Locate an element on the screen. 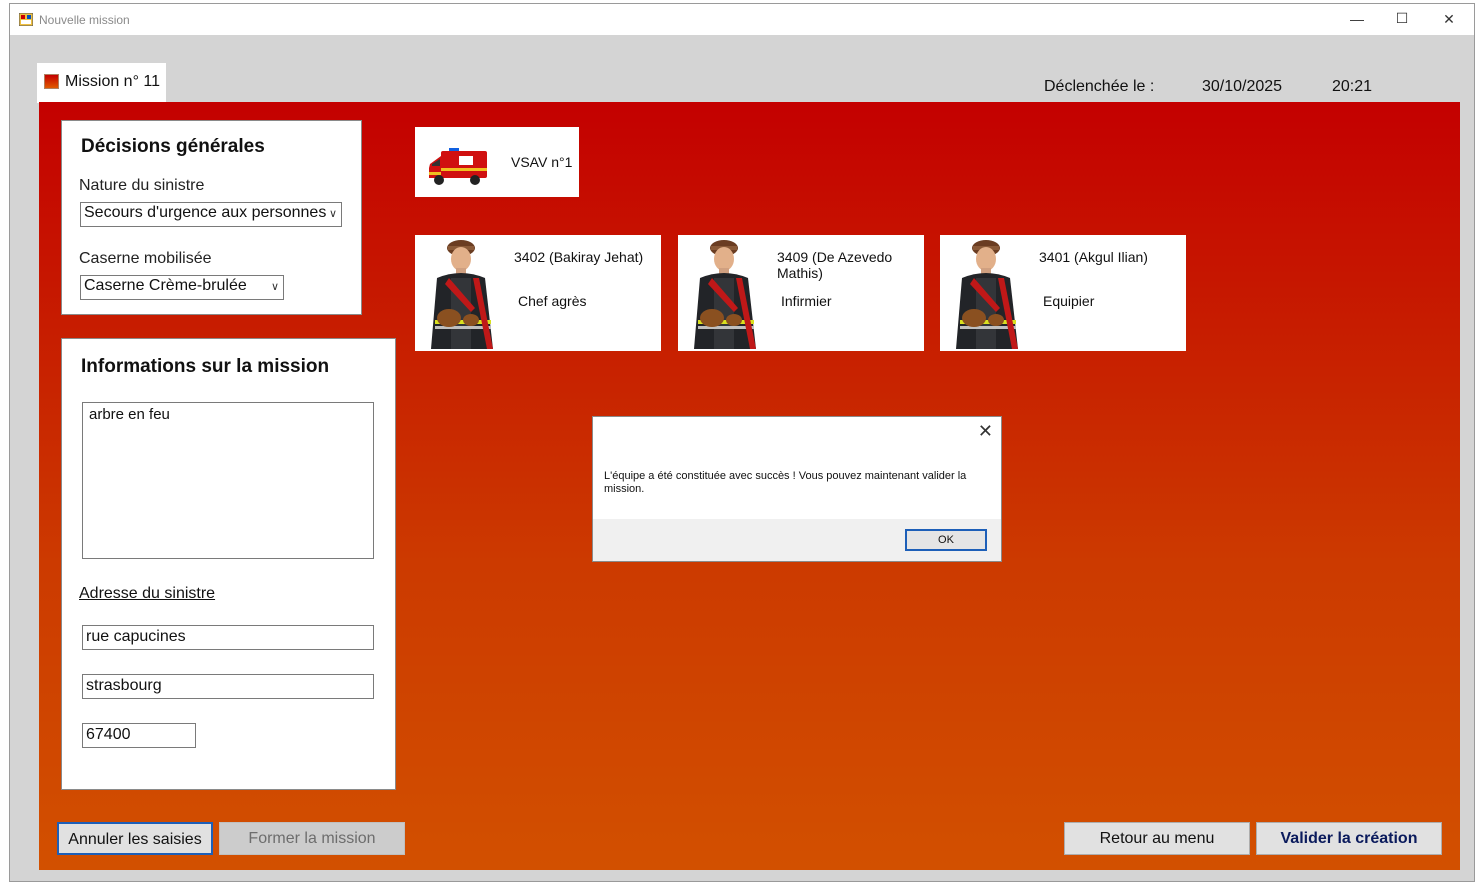 The width and height of the screenshot is (1484, 885). close-icon: ✕ is located at coordinates (985, 431).